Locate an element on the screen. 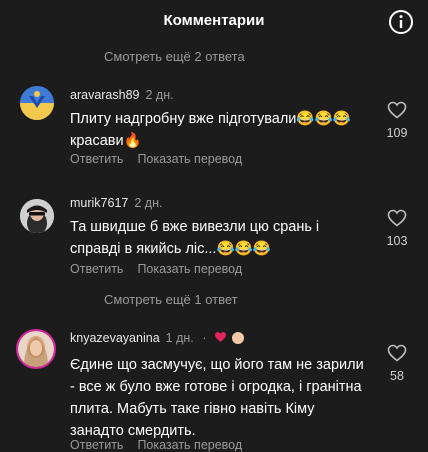 The width and height of the screenshot is (428, 452). comment-time: 1 дн. is located at coordinates (179, 338).